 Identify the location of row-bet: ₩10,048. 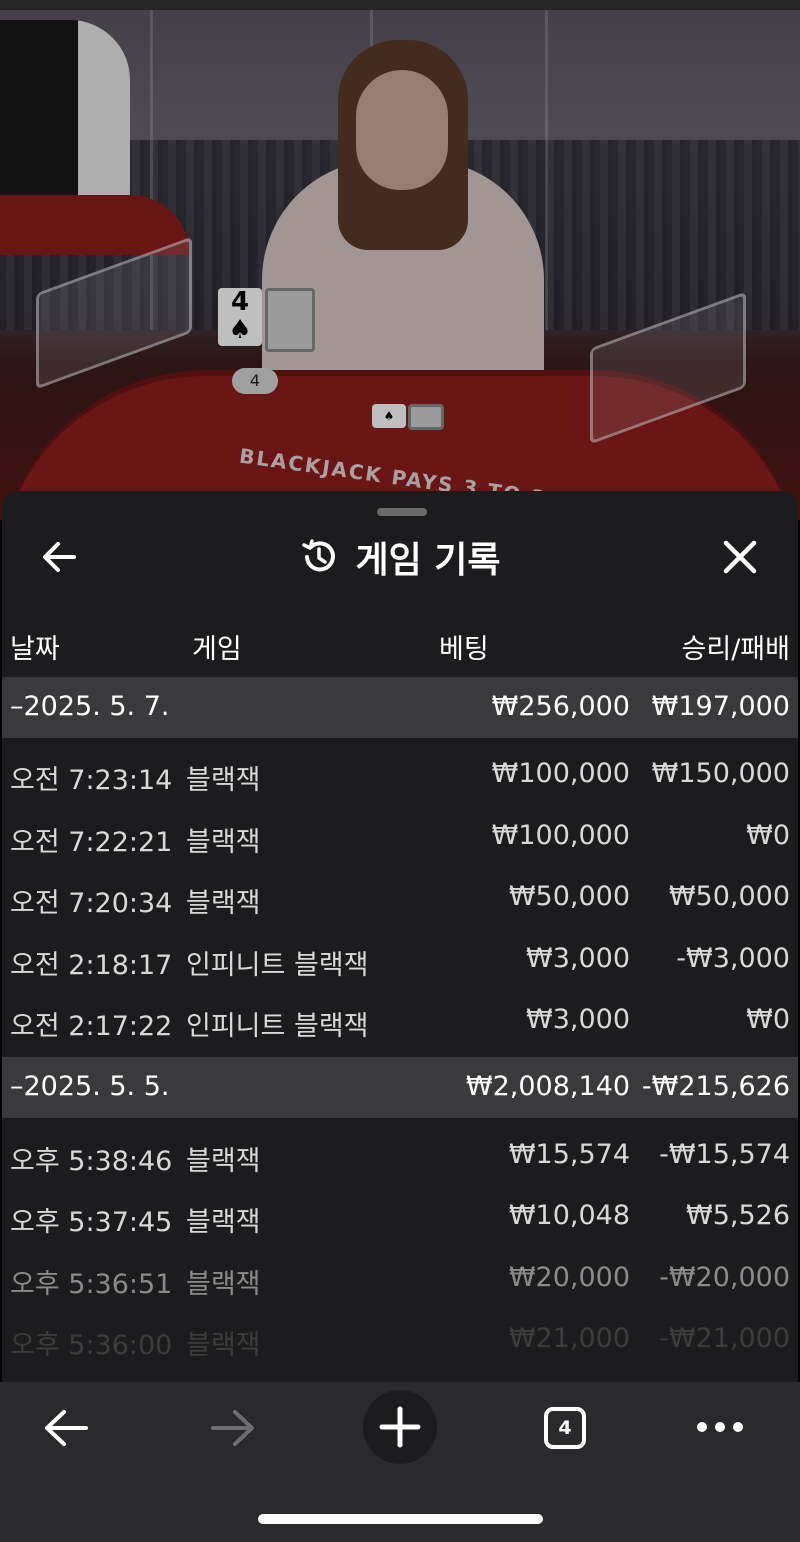
(569, 1215).